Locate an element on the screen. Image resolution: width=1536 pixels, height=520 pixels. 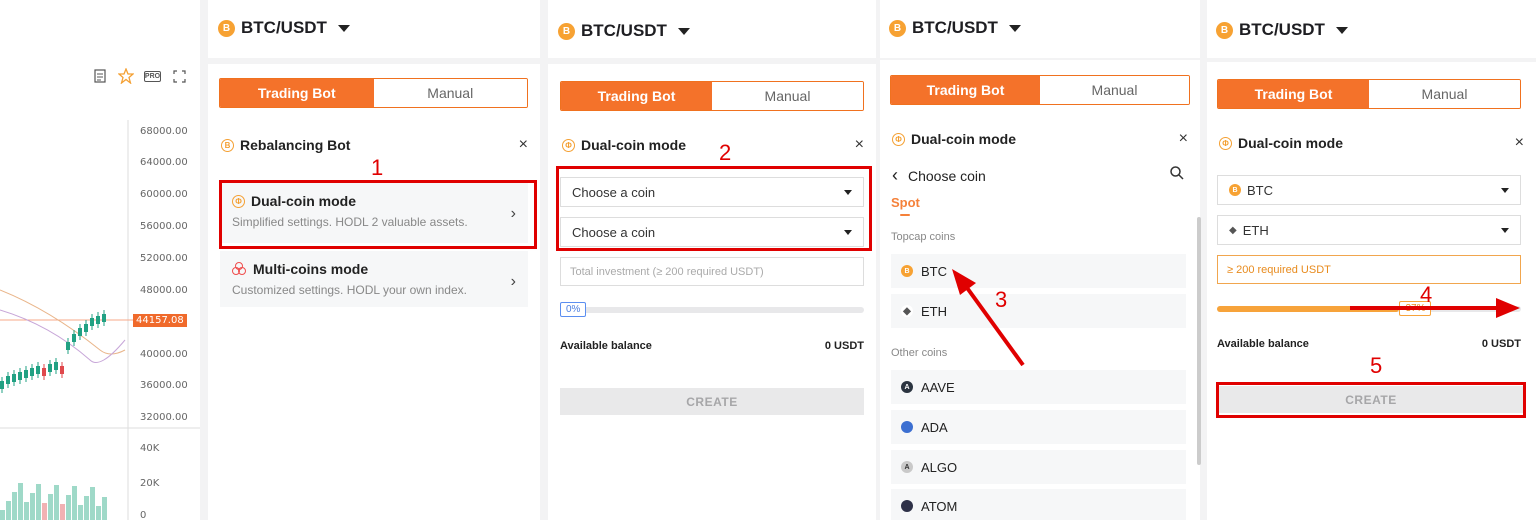
investment-slider is located at coordinates (712, 310).